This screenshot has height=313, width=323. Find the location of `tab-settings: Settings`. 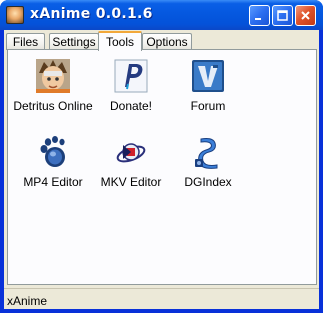

tab-settings: Settings is located at coordinates (74, 41).